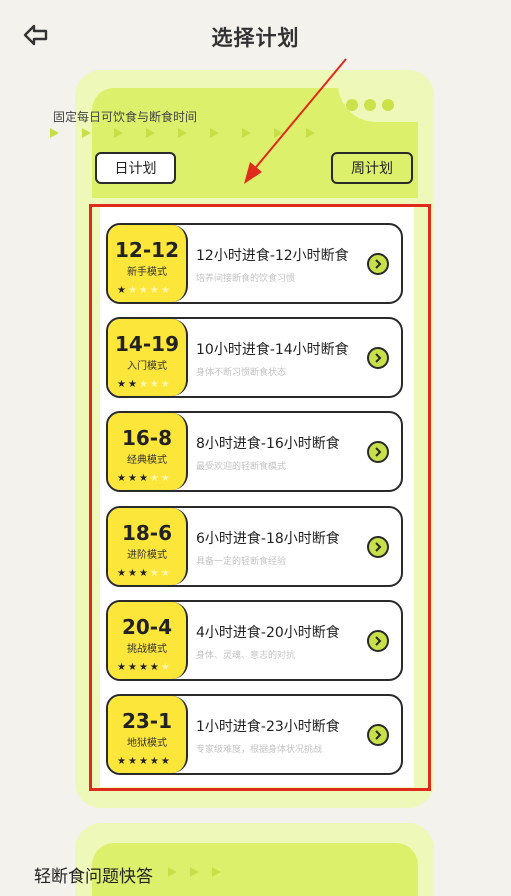 Image resolution: width=511 pixels, height=896 pixels. I want to click on plan-code: 16-8, so click(147, 438).